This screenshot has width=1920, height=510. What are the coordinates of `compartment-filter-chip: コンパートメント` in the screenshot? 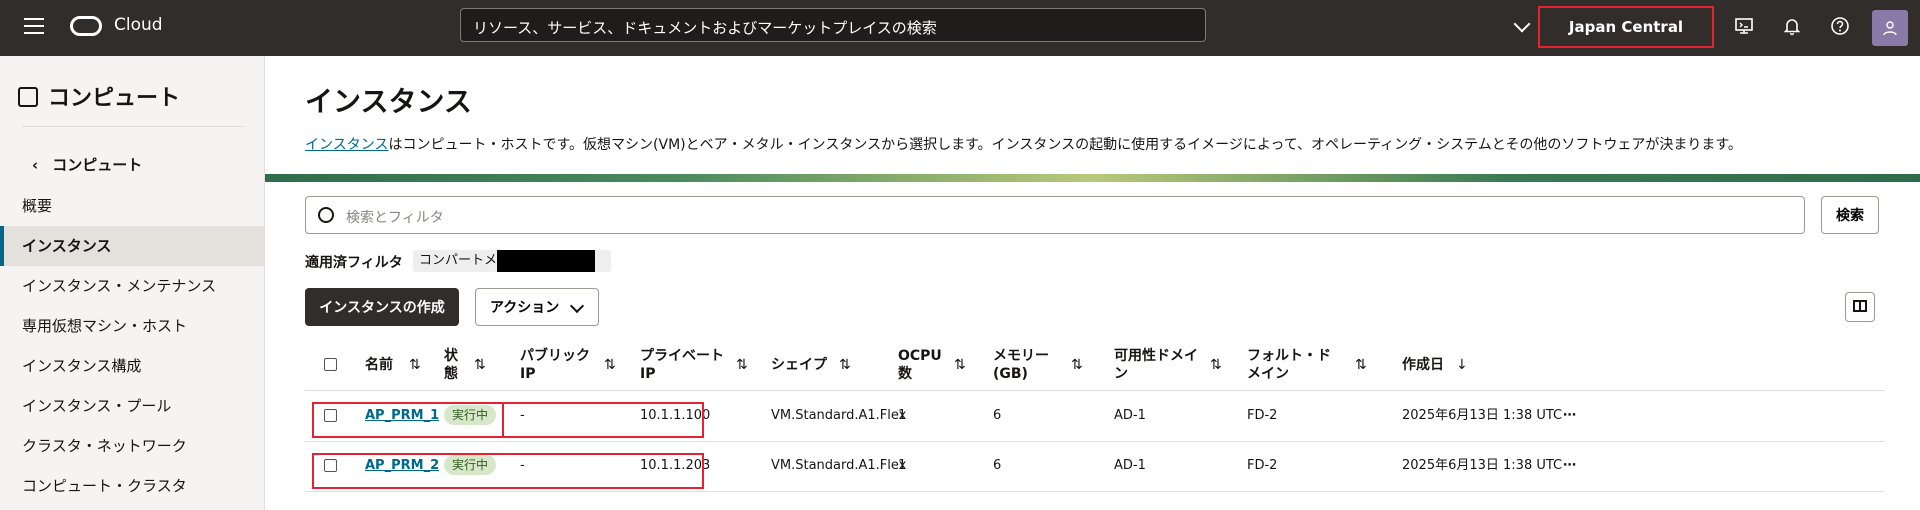 It's located at (512, 261).